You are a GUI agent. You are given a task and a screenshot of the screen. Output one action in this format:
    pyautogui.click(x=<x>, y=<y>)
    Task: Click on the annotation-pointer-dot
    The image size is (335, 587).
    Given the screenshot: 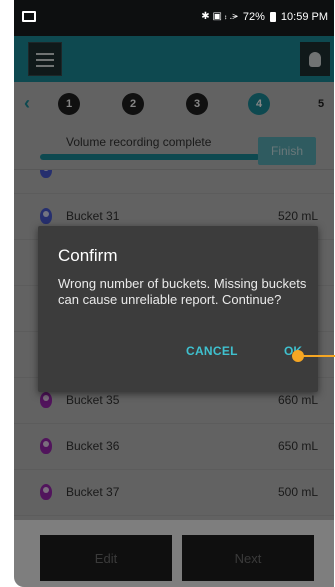 What is the action you would take?
    pyautogui.click(x=298, y=356)
    